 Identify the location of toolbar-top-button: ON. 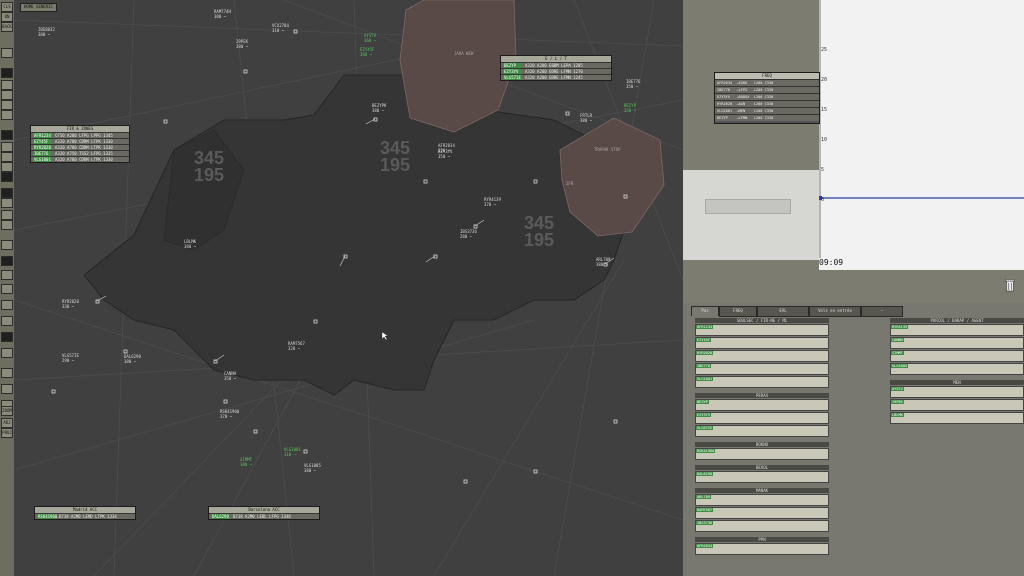
(7, 17).